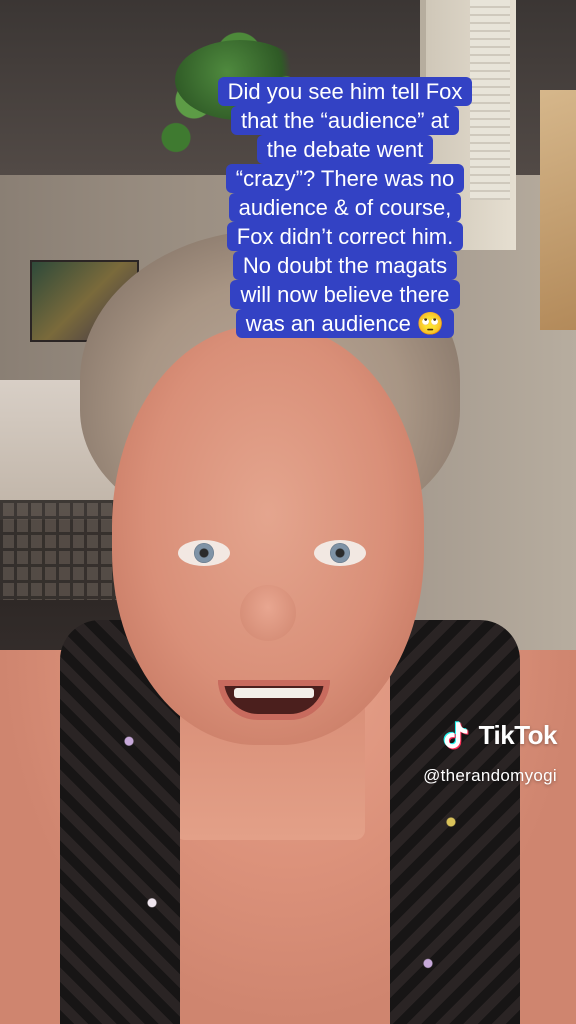  Describe the element at coordinates (518, 734) in the screenshot. I see `tiktok-brand-label: TikTok` at that location.